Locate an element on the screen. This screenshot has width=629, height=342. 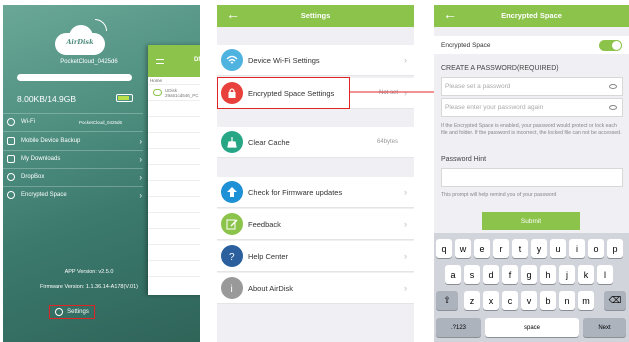
row-label: Check for Firmware updates is located at coordinates (295, 192).